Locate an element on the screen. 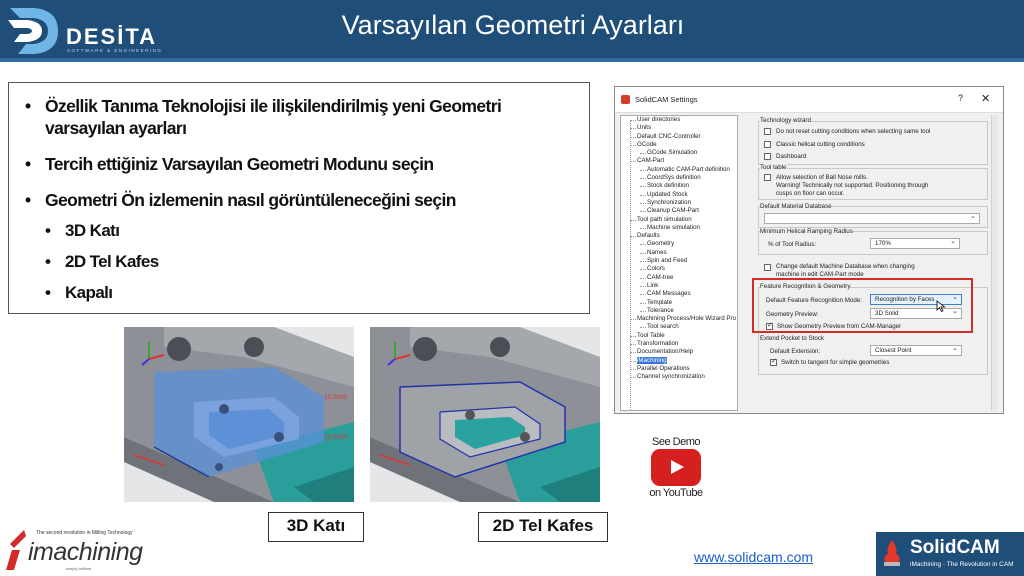 The image size is (1024, 576). tree-item: Cleanup CAM-Part is located at coordinates (679, 211).